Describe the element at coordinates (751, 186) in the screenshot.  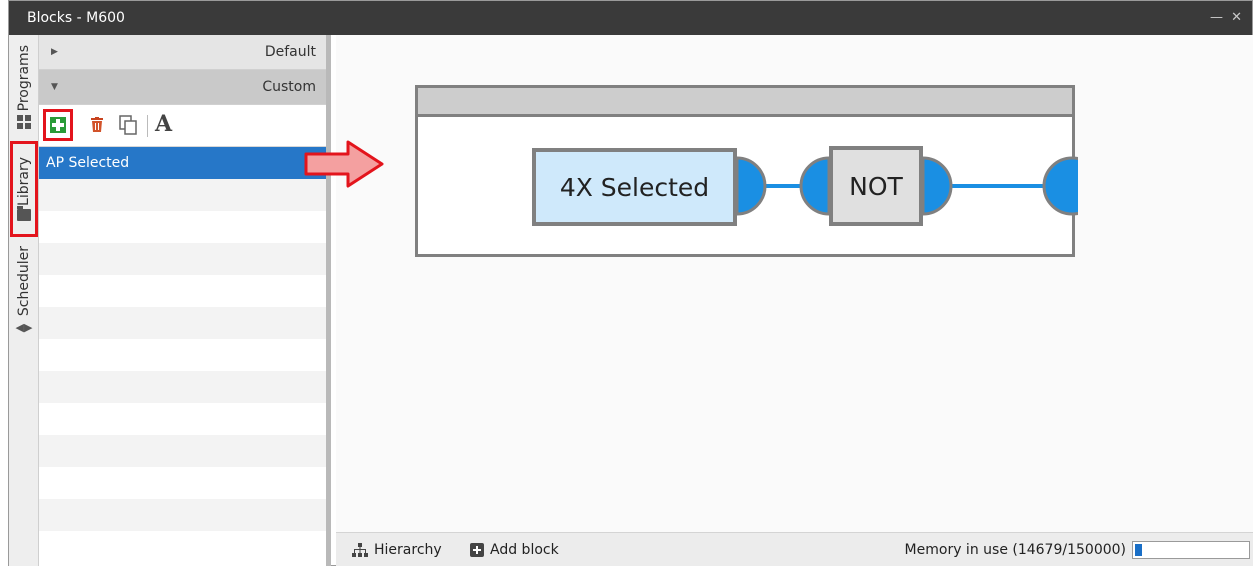
I see `connector-4x-out` at that location.